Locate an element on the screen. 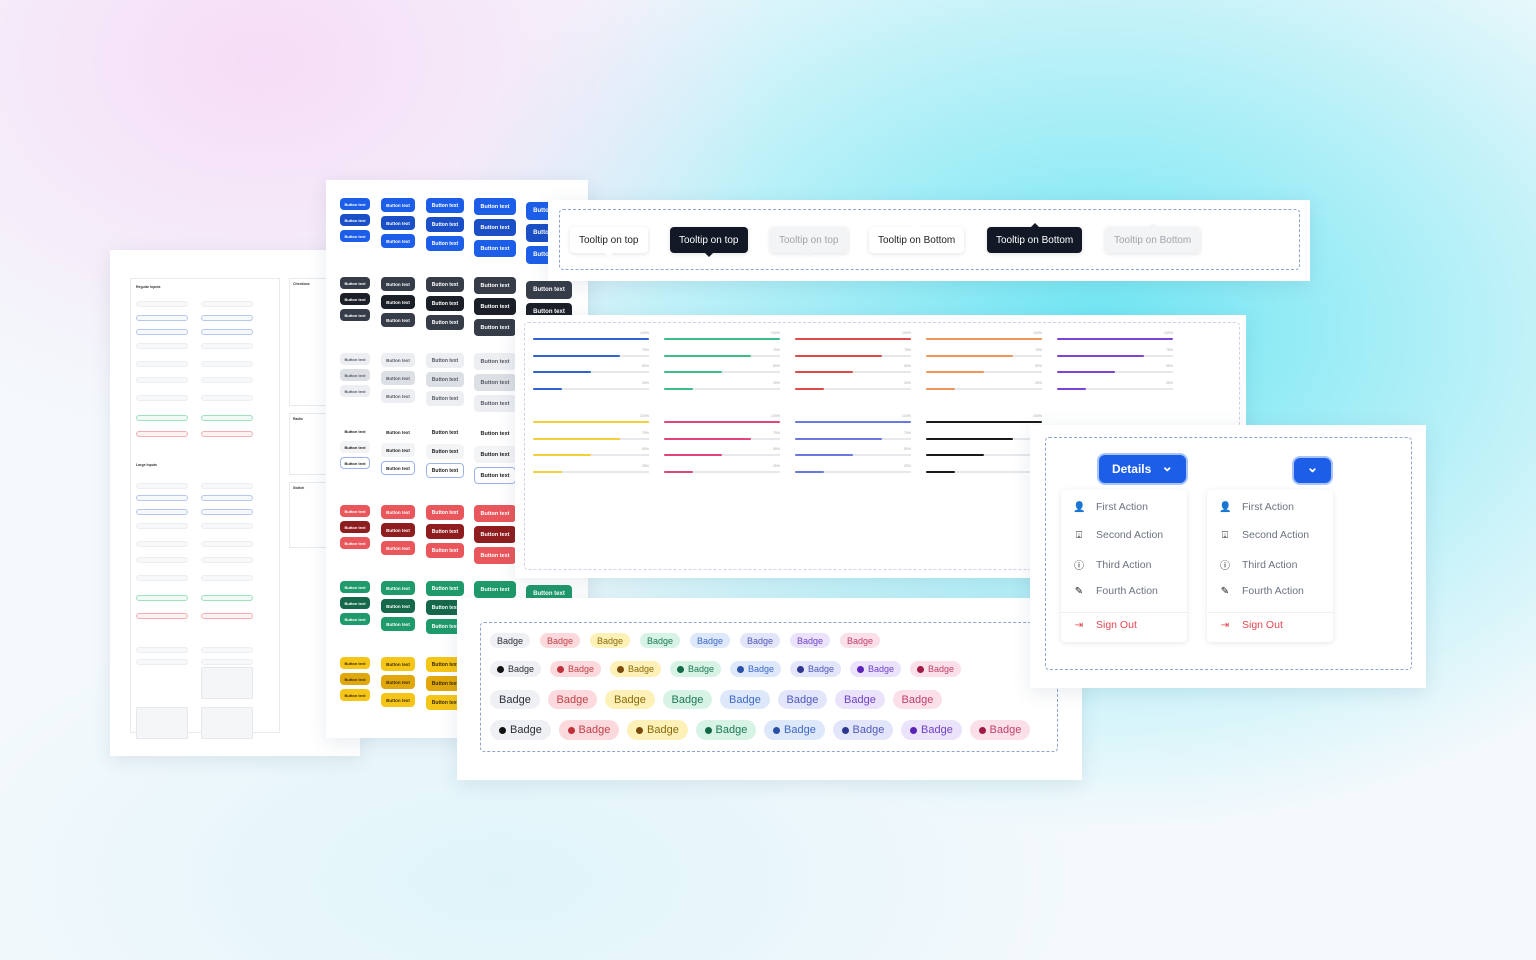 This screenshot has width=1536, height=960. menu-item: ⍗ Second Action is located at coordinates (1264, 535).